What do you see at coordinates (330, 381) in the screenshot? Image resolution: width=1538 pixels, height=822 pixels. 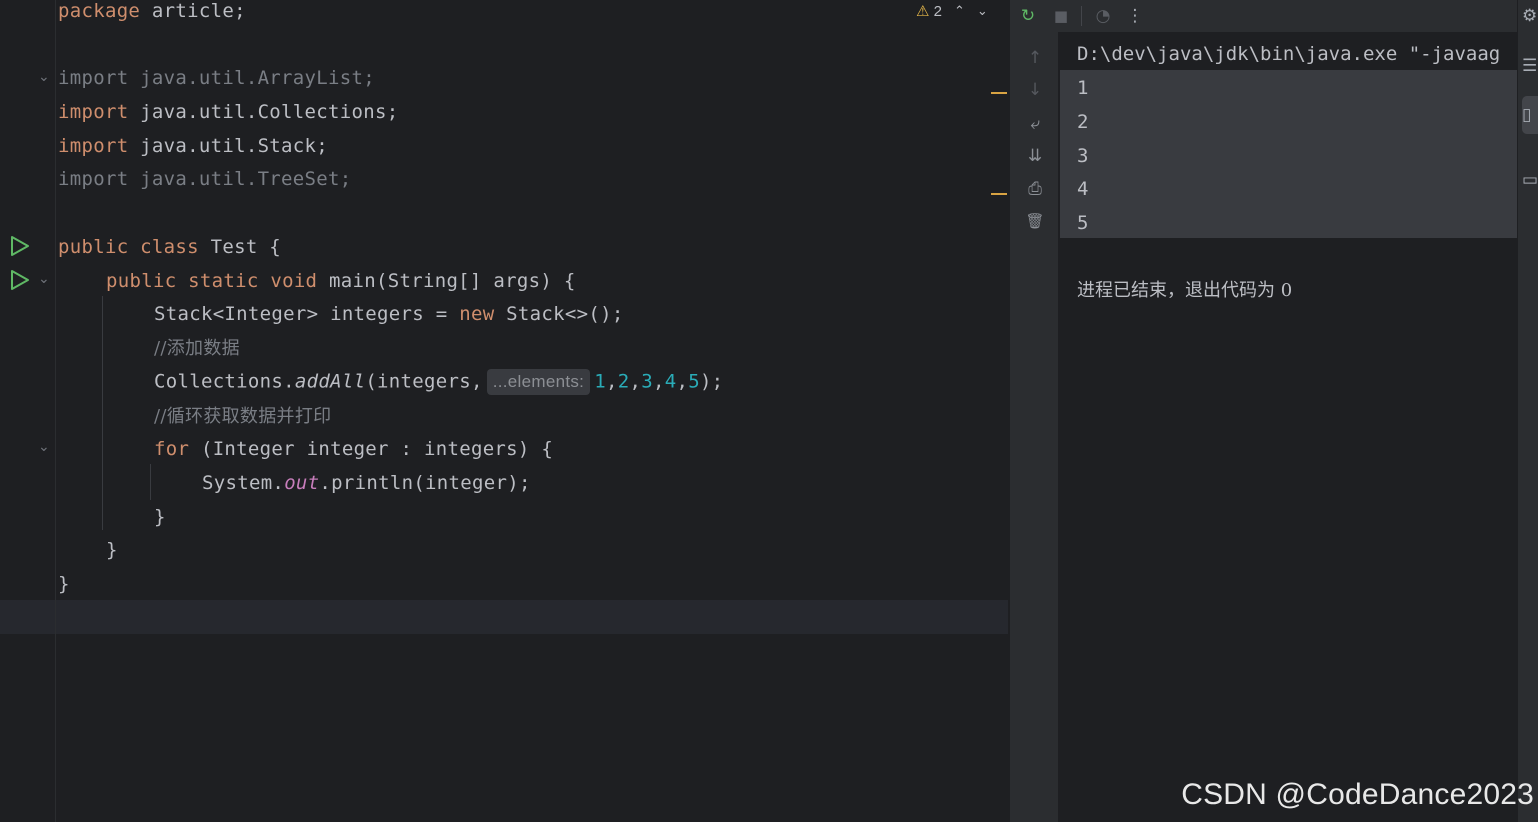 I see `method-name: addAll` at bounding box center [330, 381].